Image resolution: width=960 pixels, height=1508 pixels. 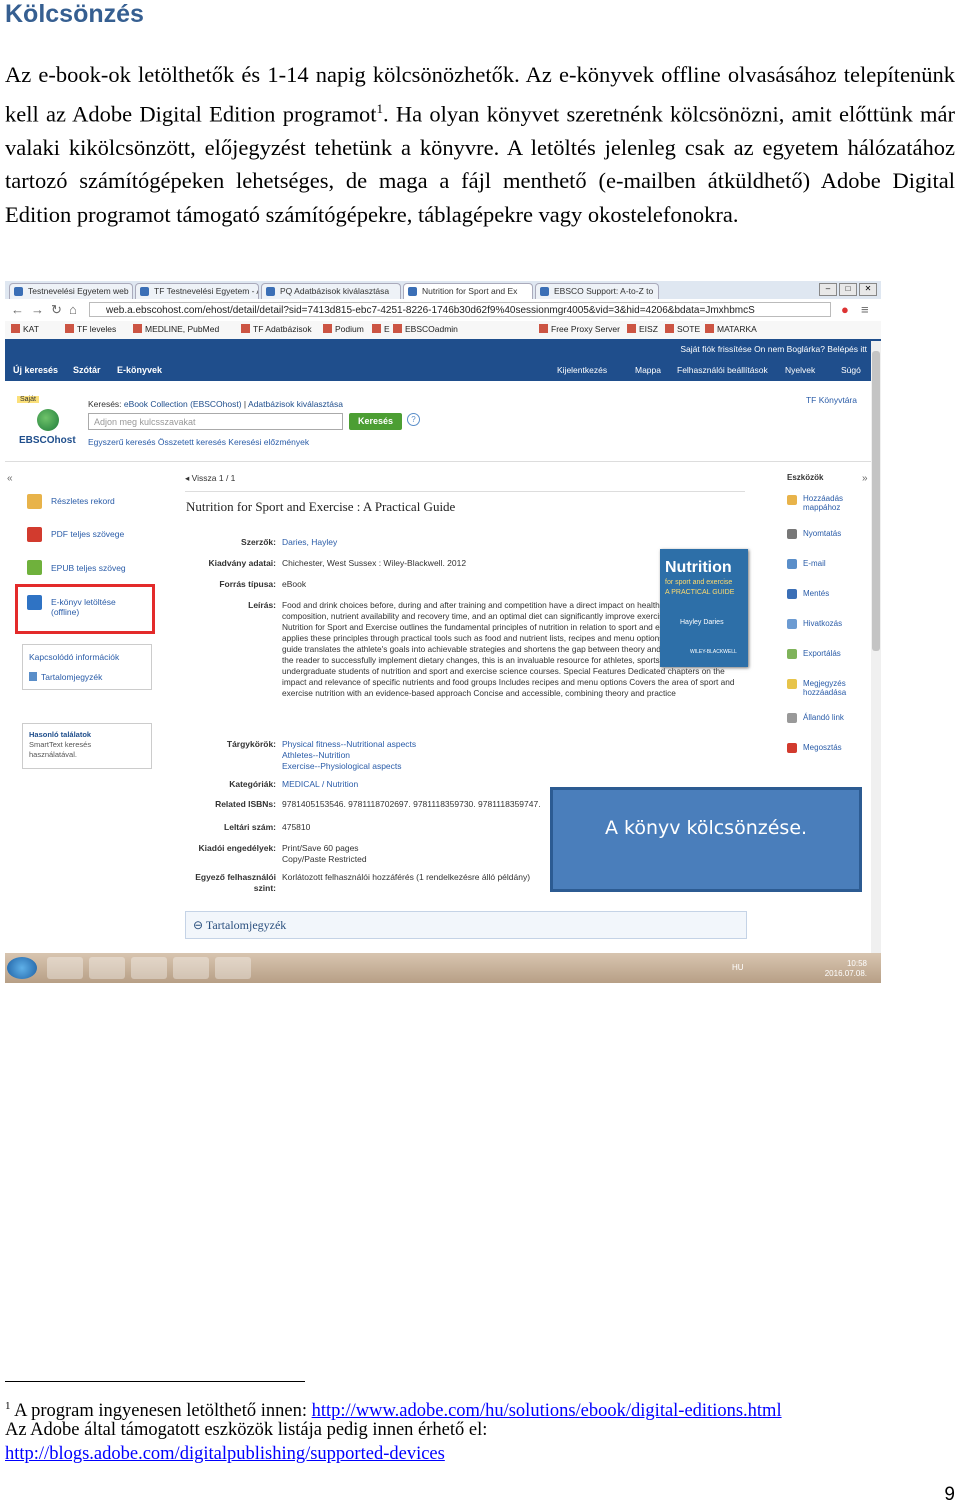 I want to click on reload-icon: ↻, so click(x=56, y=310).